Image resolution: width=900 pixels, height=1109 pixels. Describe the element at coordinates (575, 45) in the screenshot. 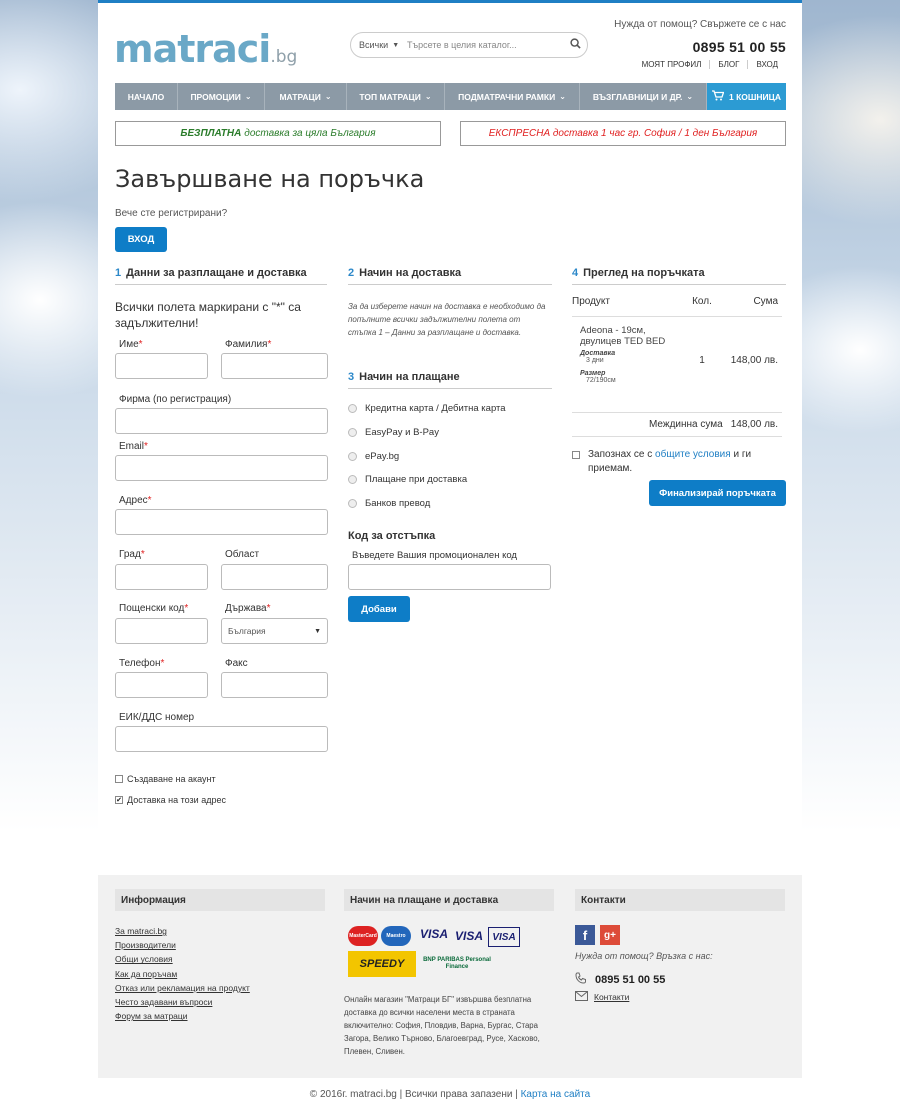

I see `search-icon` at that location.